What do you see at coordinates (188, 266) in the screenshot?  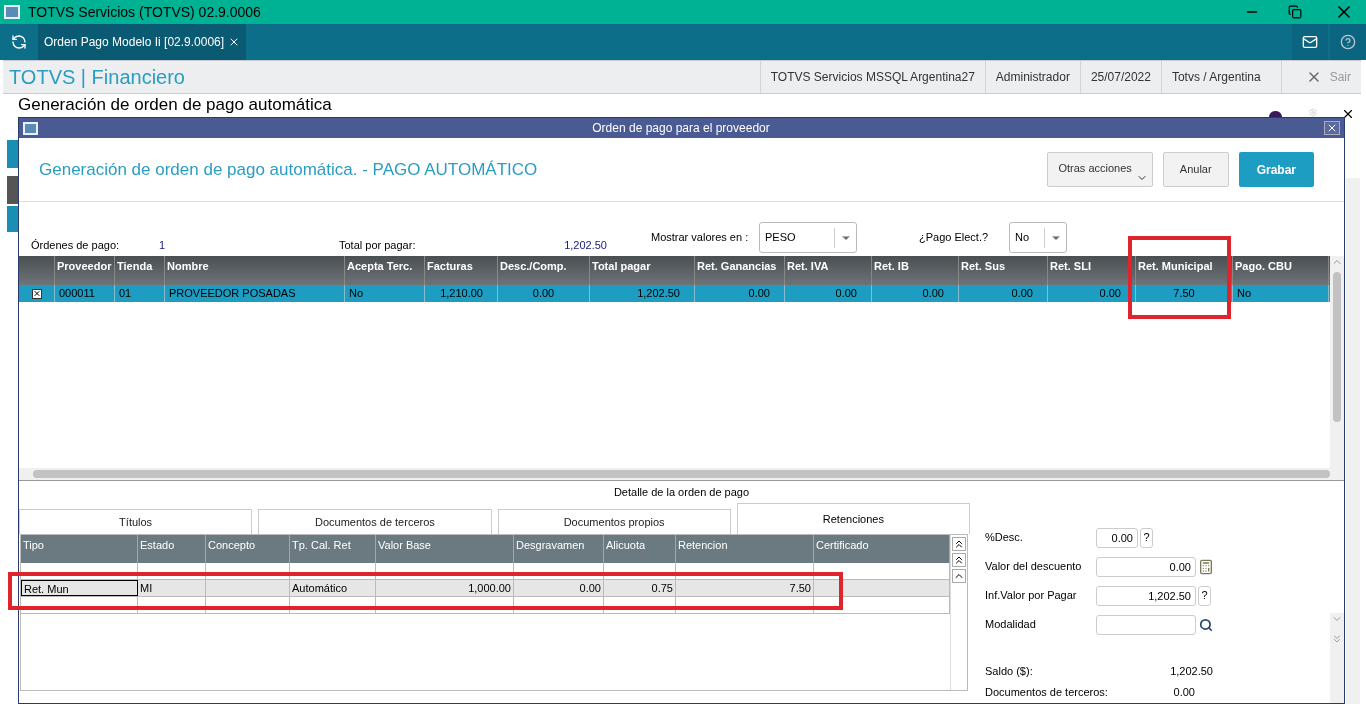 I see `column-header: Nombre` at bounding box center [188, 266].